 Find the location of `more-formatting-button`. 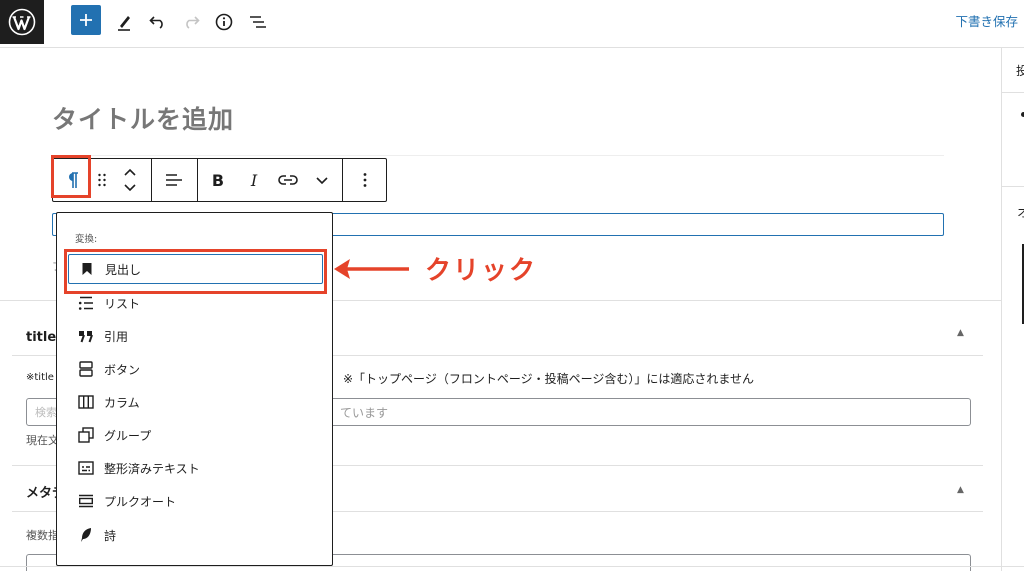

more-formatting-button is located at coordinates (322, 180).